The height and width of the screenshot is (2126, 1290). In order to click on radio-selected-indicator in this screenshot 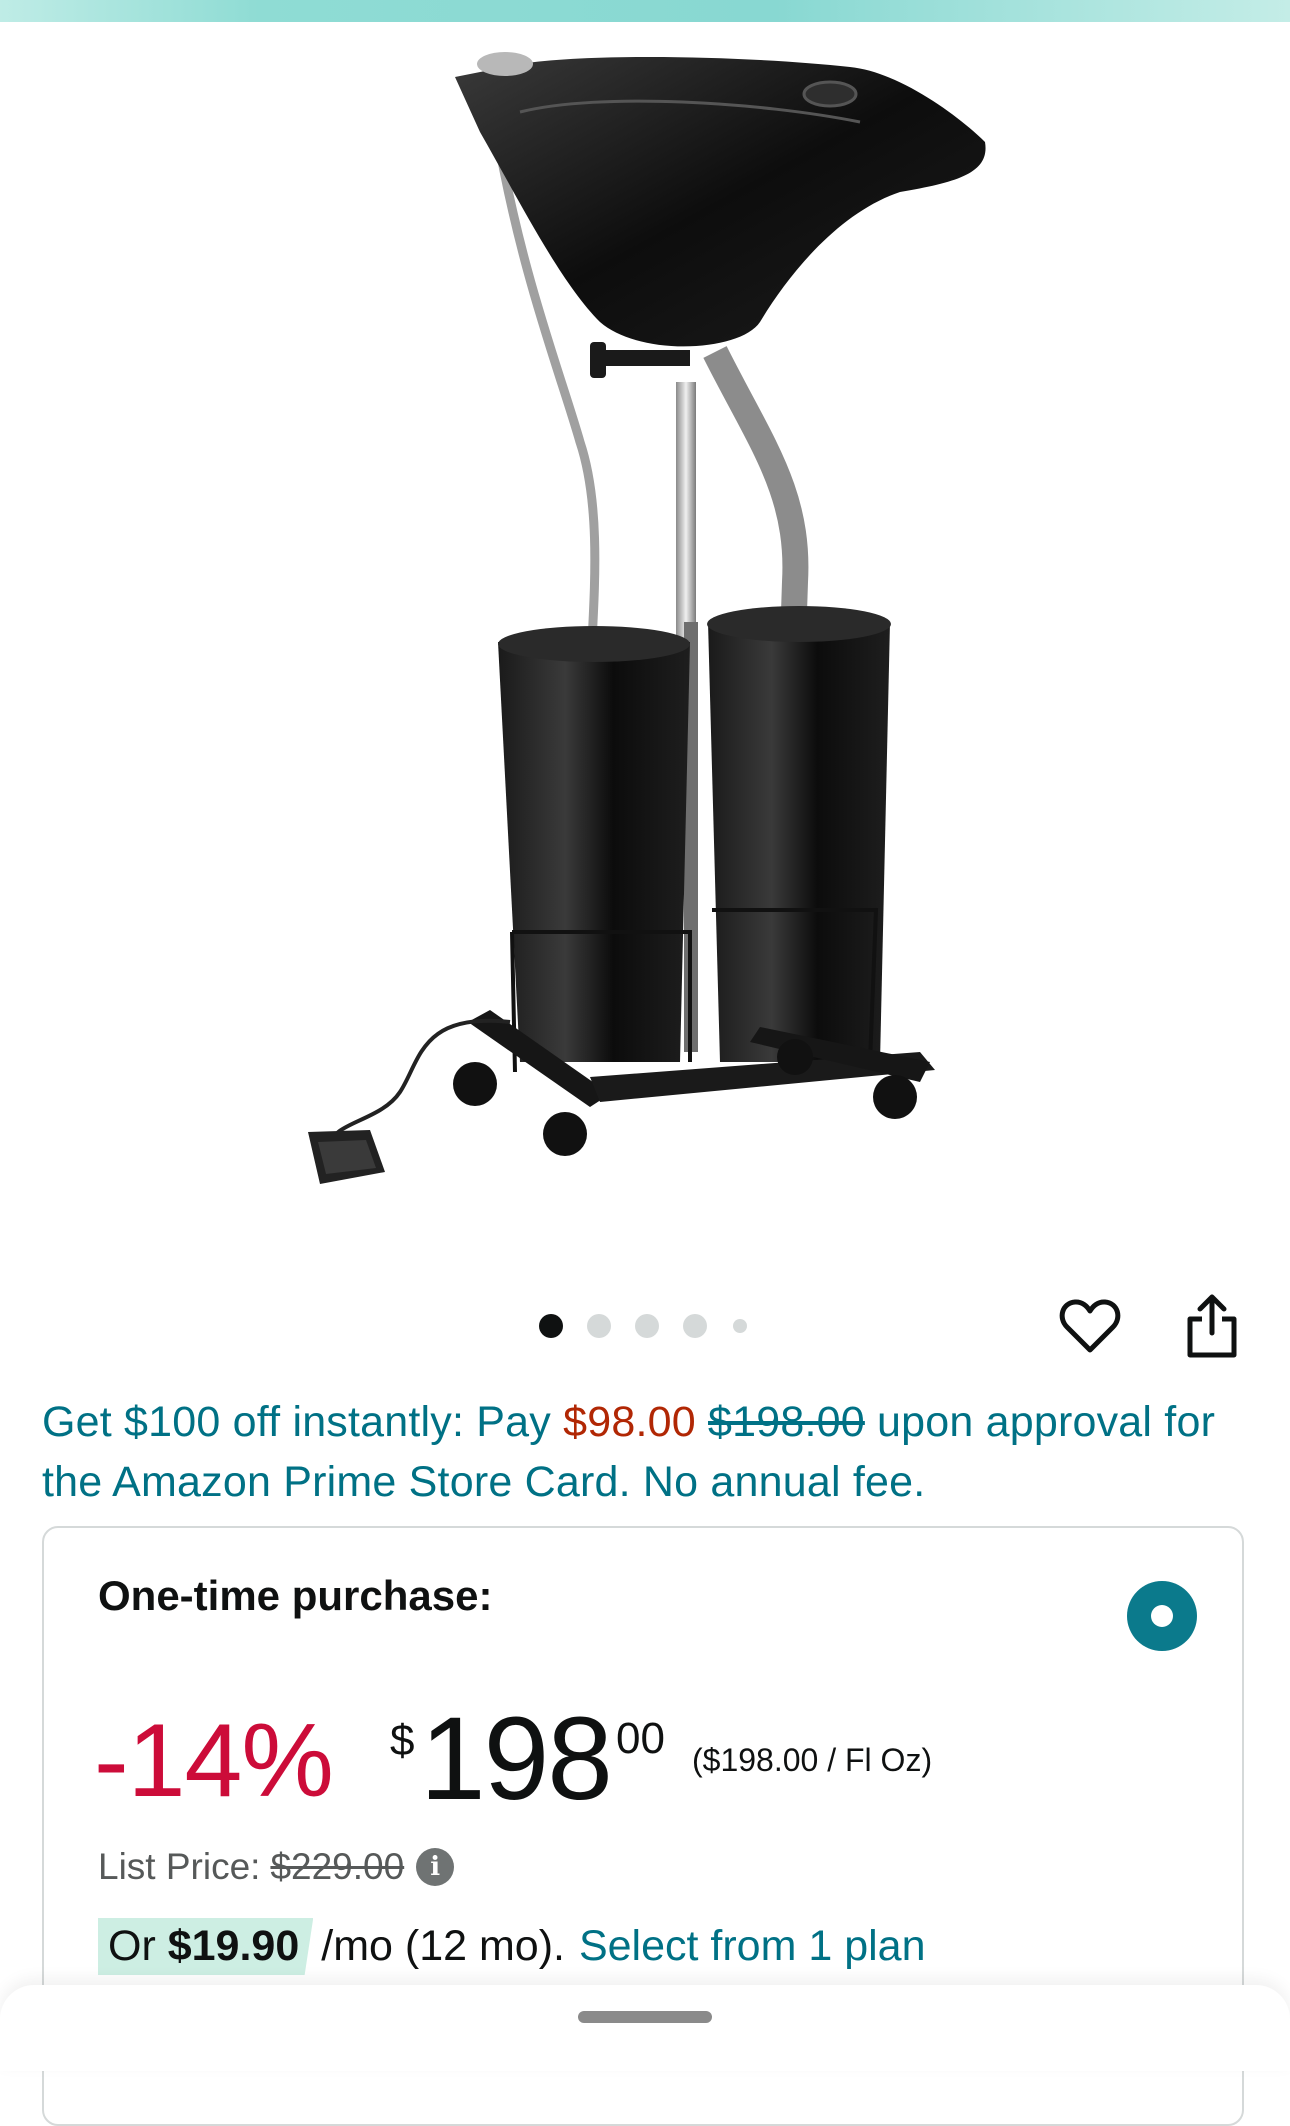, I will do `click(1162, 1616)`.